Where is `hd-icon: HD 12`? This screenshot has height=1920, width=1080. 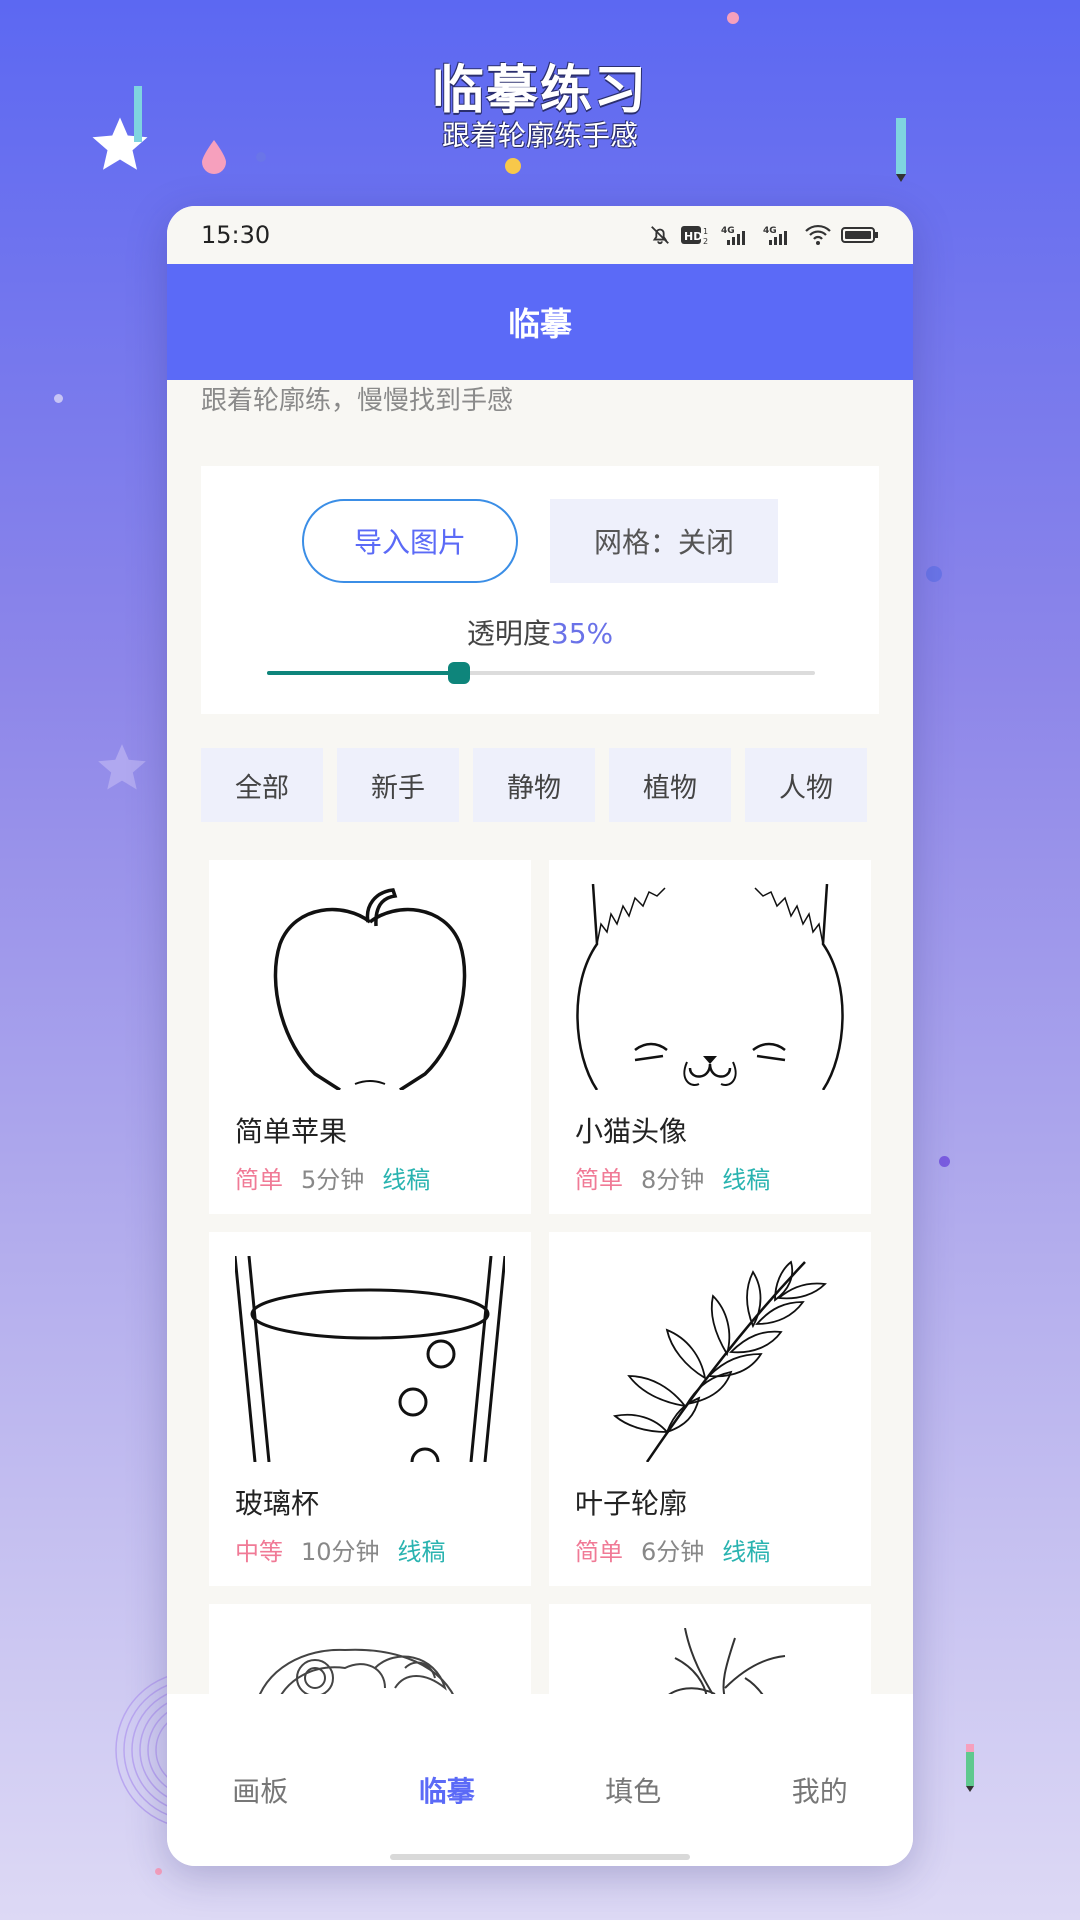 hd-icon: HD 12 is located at coordinates (694, 236).